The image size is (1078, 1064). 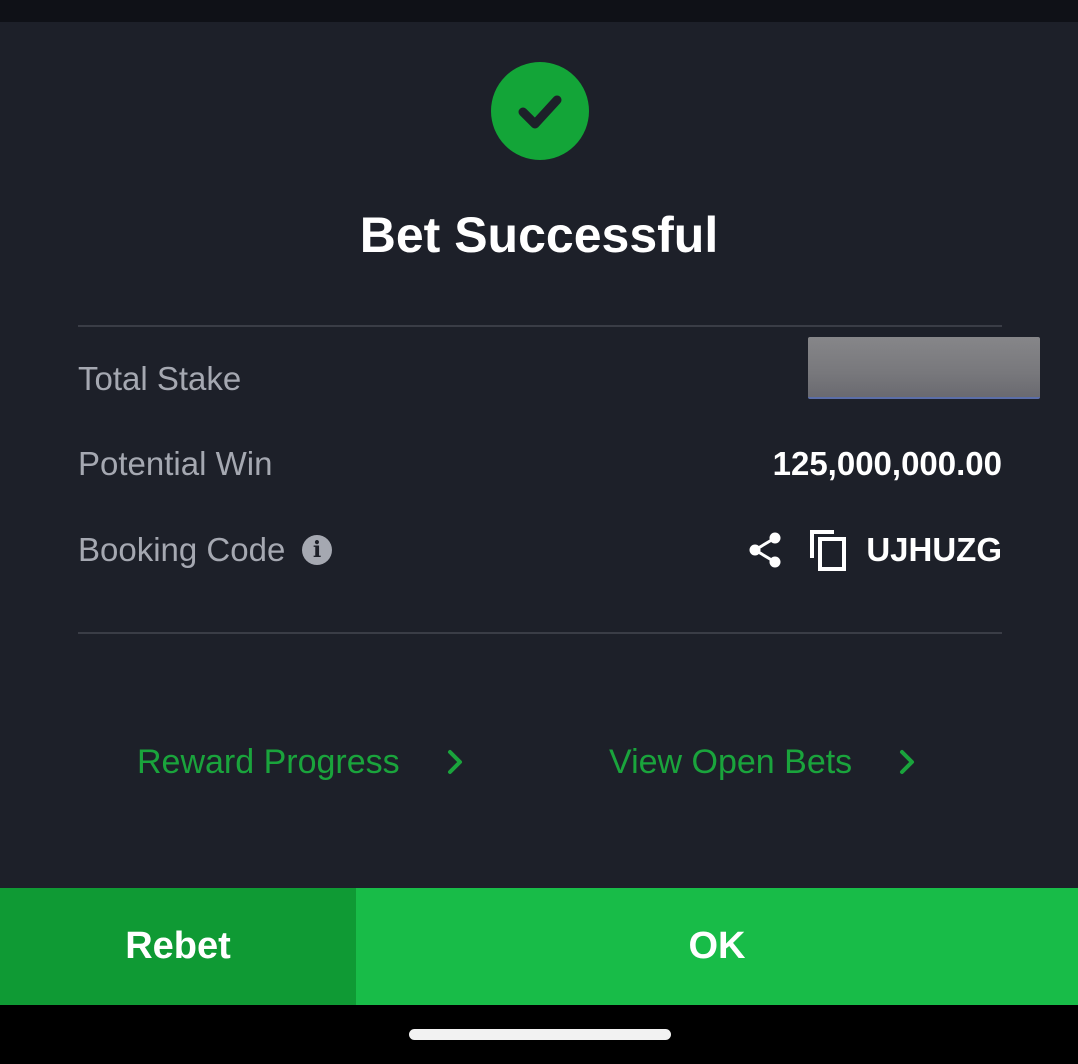 What do you see at coordinates (924, 368) in the screenshot?
I see `total-stake-value-redacted` at bounding box center [924, 368].